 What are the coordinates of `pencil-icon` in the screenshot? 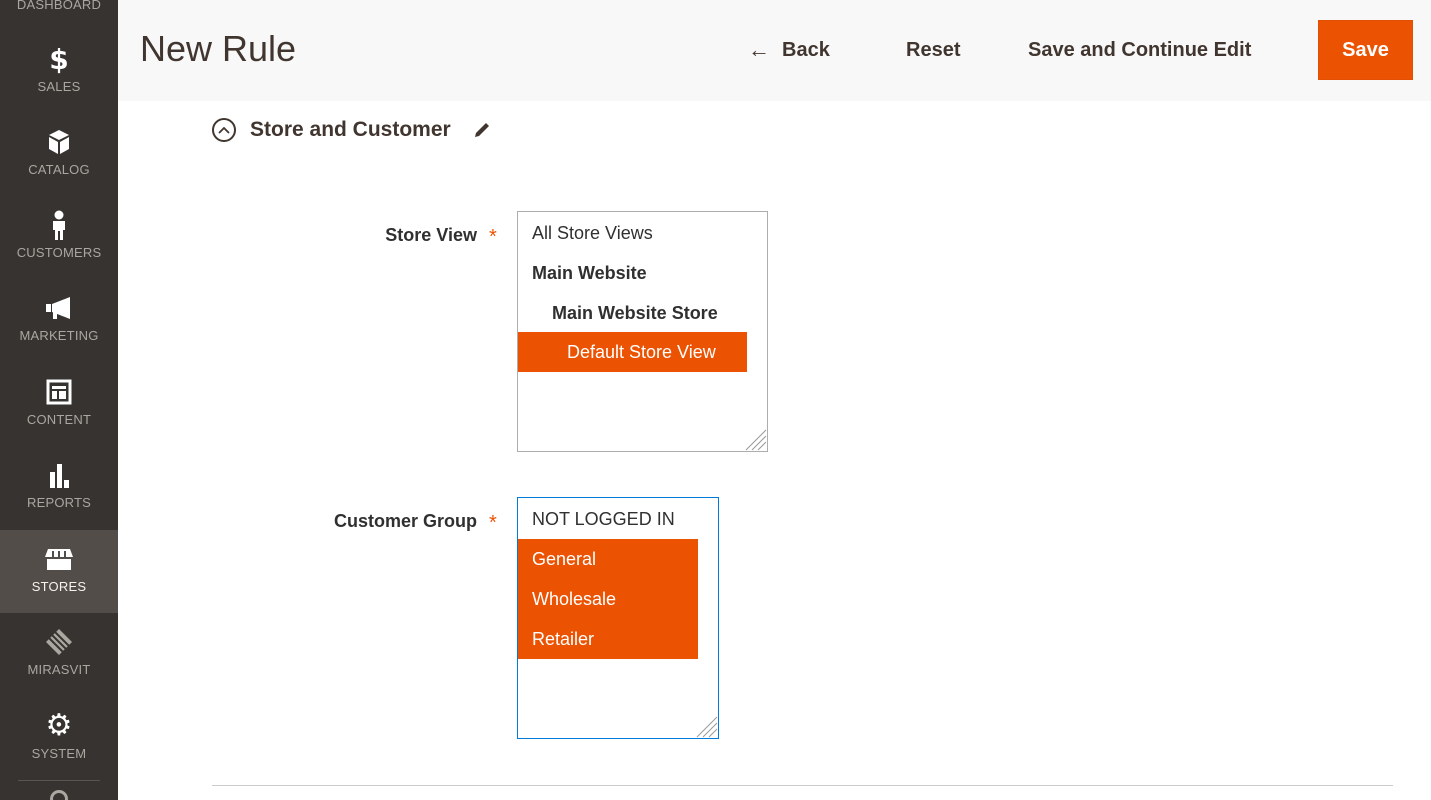 It's located at (482, 130).